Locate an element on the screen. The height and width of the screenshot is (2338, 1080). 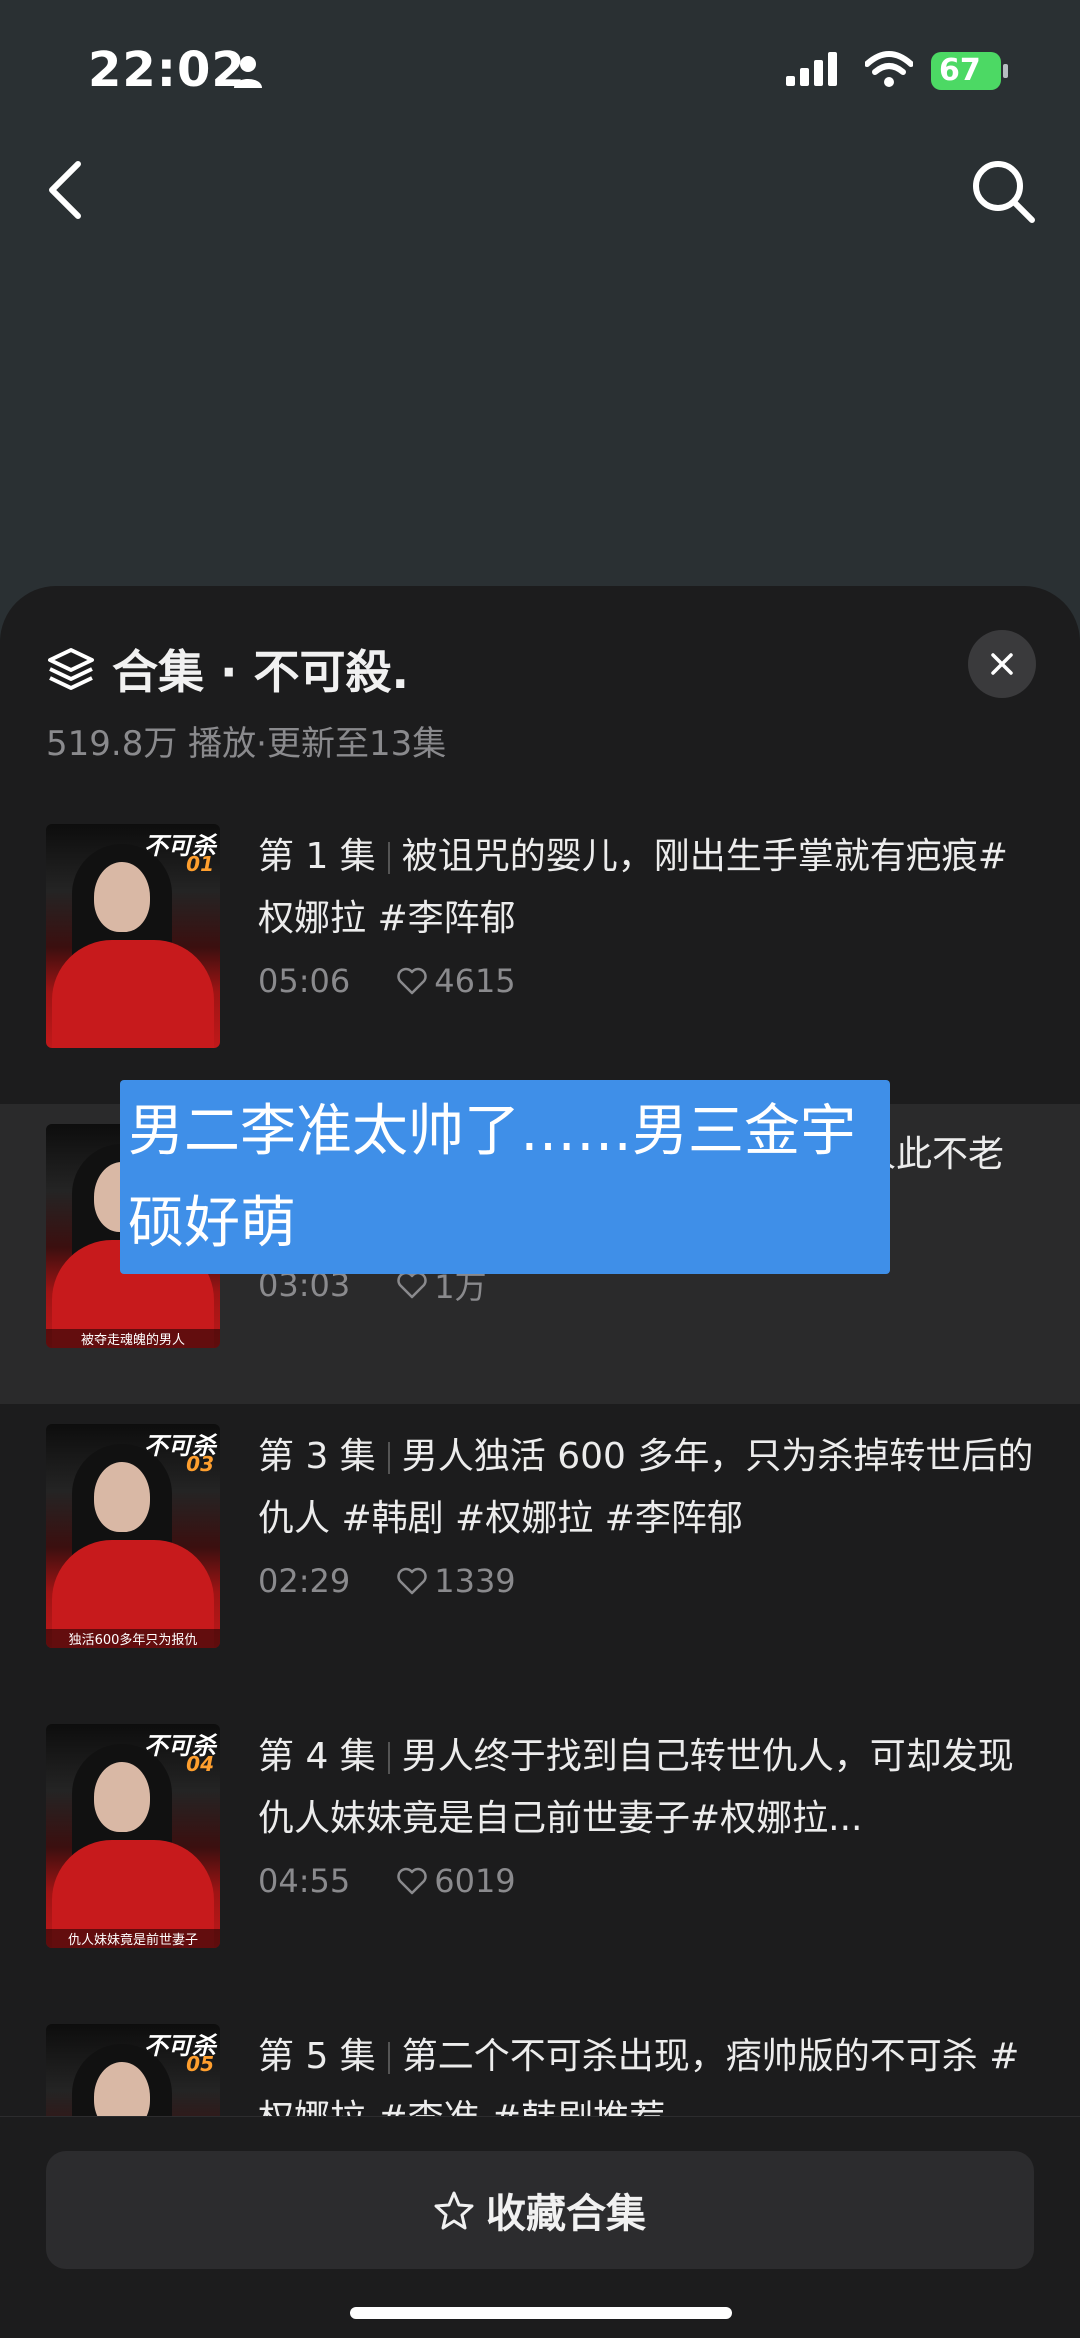
thumbnail-caption: 被夺走魂魄的男人 is located at coordinates (133, 1338).